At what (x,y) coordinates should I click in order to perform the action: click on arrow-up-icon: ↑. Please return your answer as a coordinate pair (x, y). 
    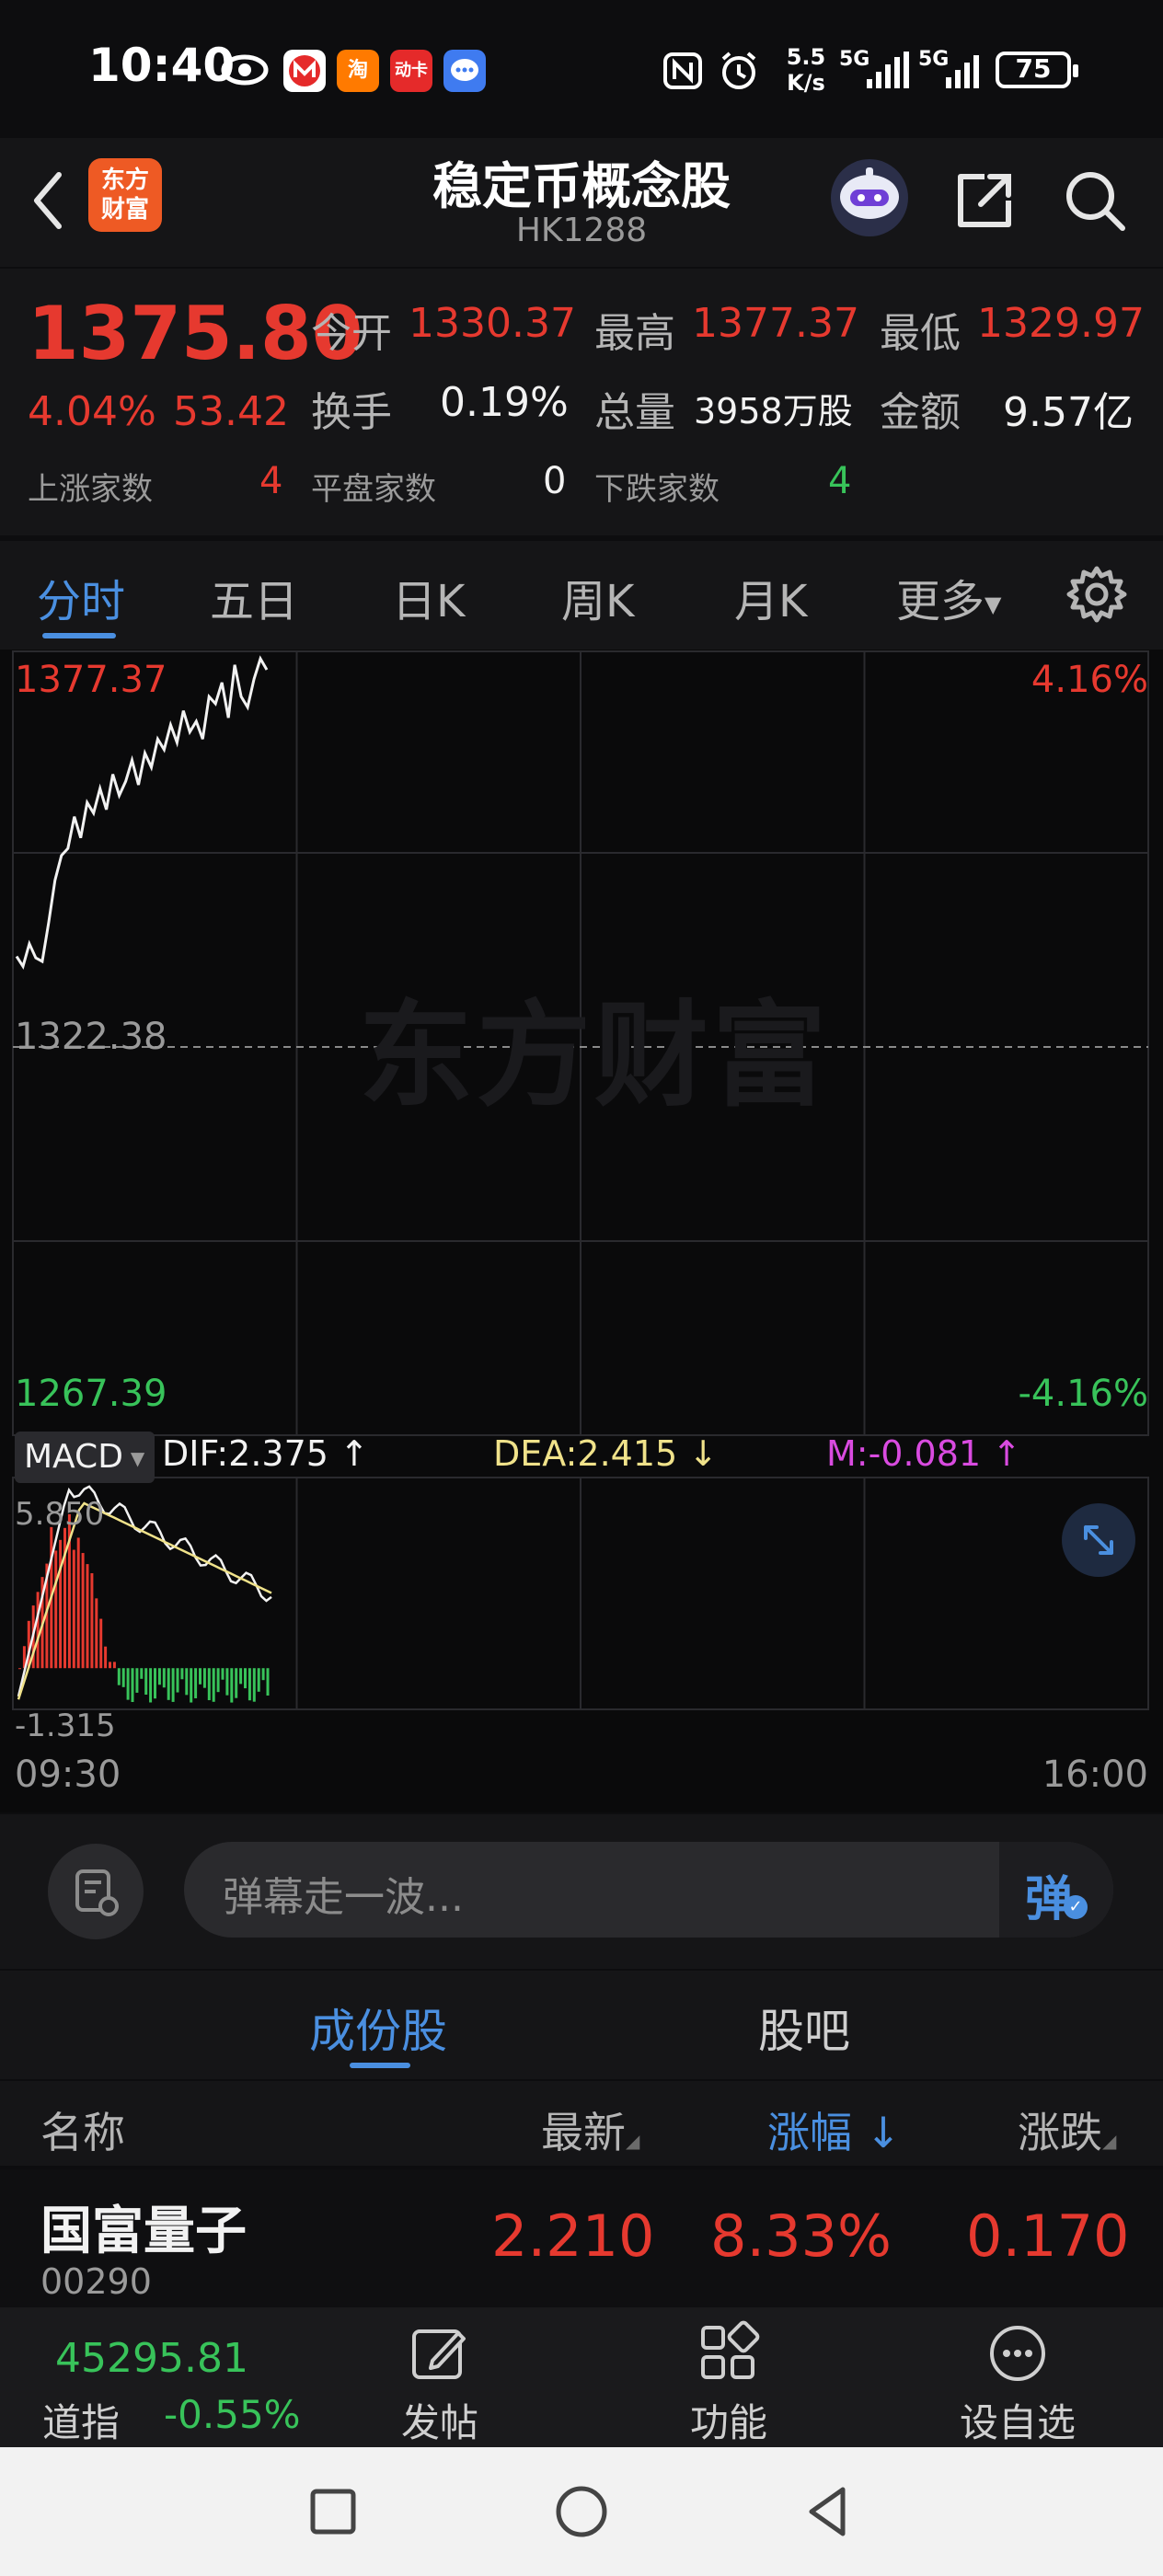
    Looking at the image, I should click on (348, 1453).